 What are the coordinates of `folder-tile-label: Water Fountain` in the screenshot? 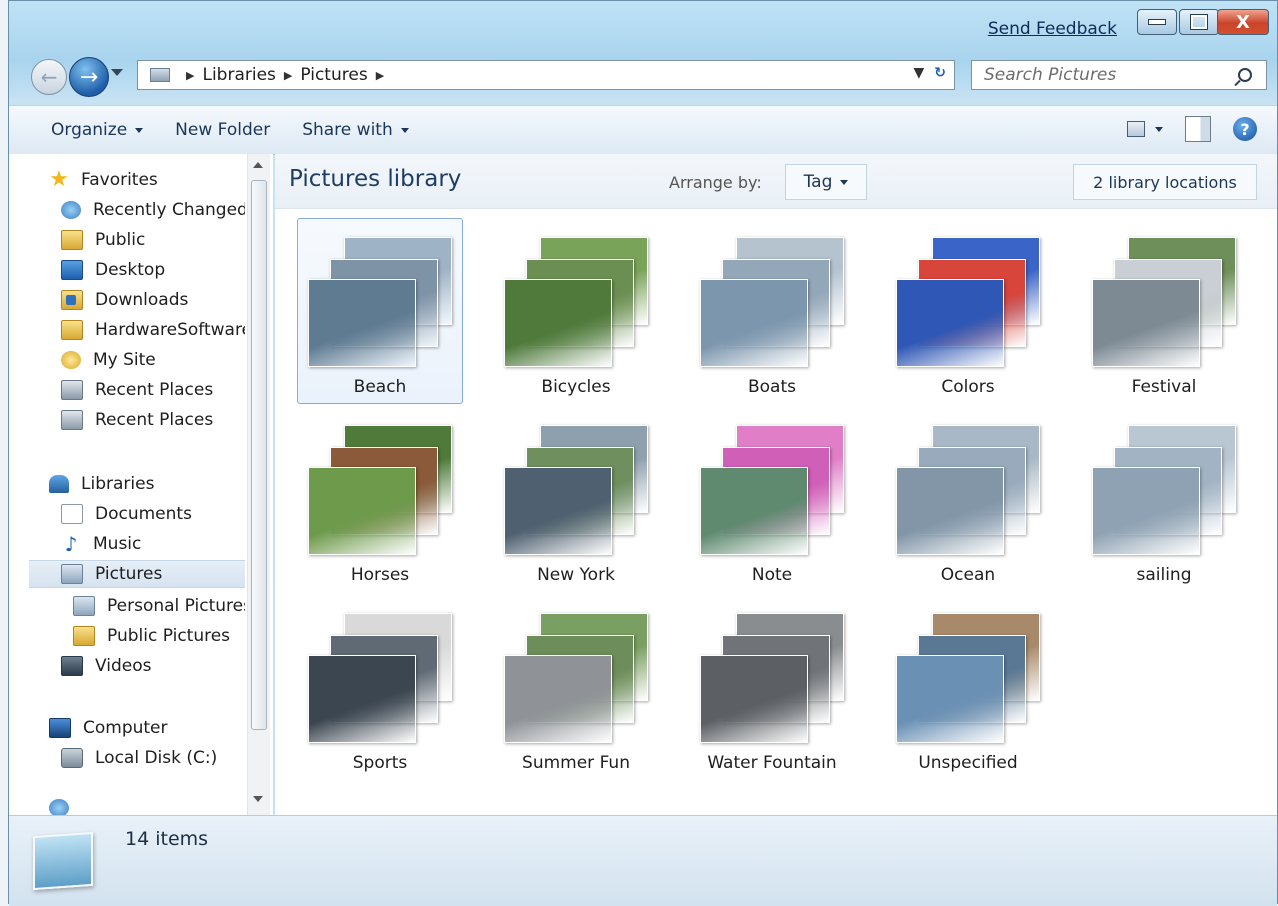 It's located at (772, 763).